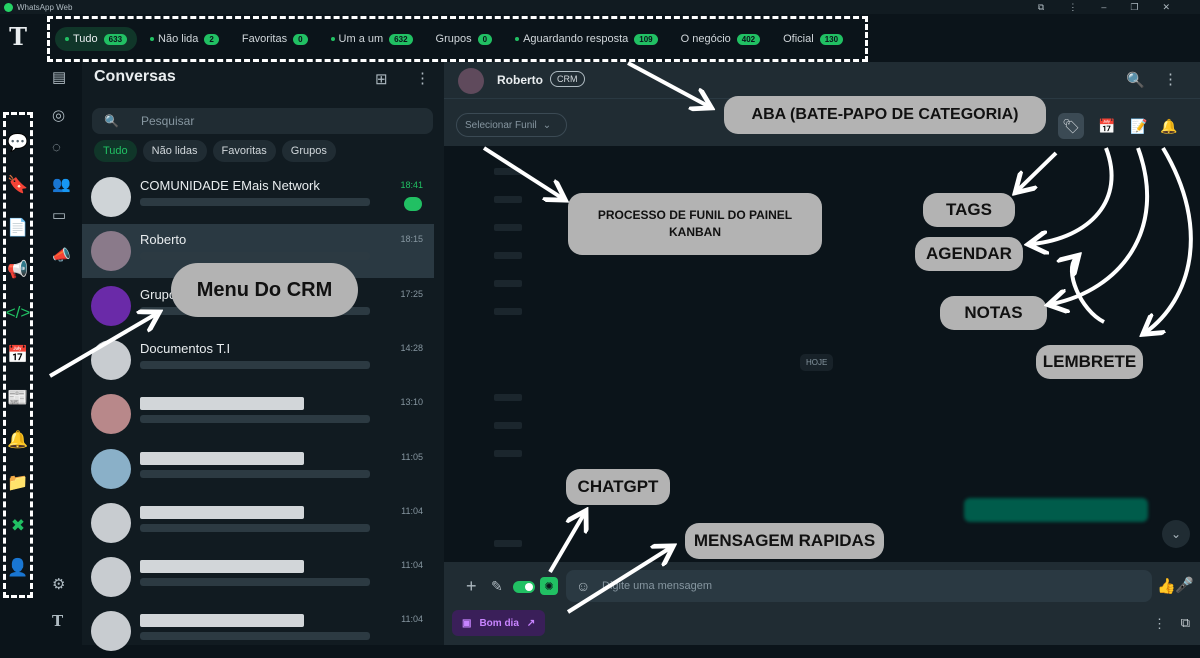  I want to click on chat-row: 11:05, so click(258, 469).